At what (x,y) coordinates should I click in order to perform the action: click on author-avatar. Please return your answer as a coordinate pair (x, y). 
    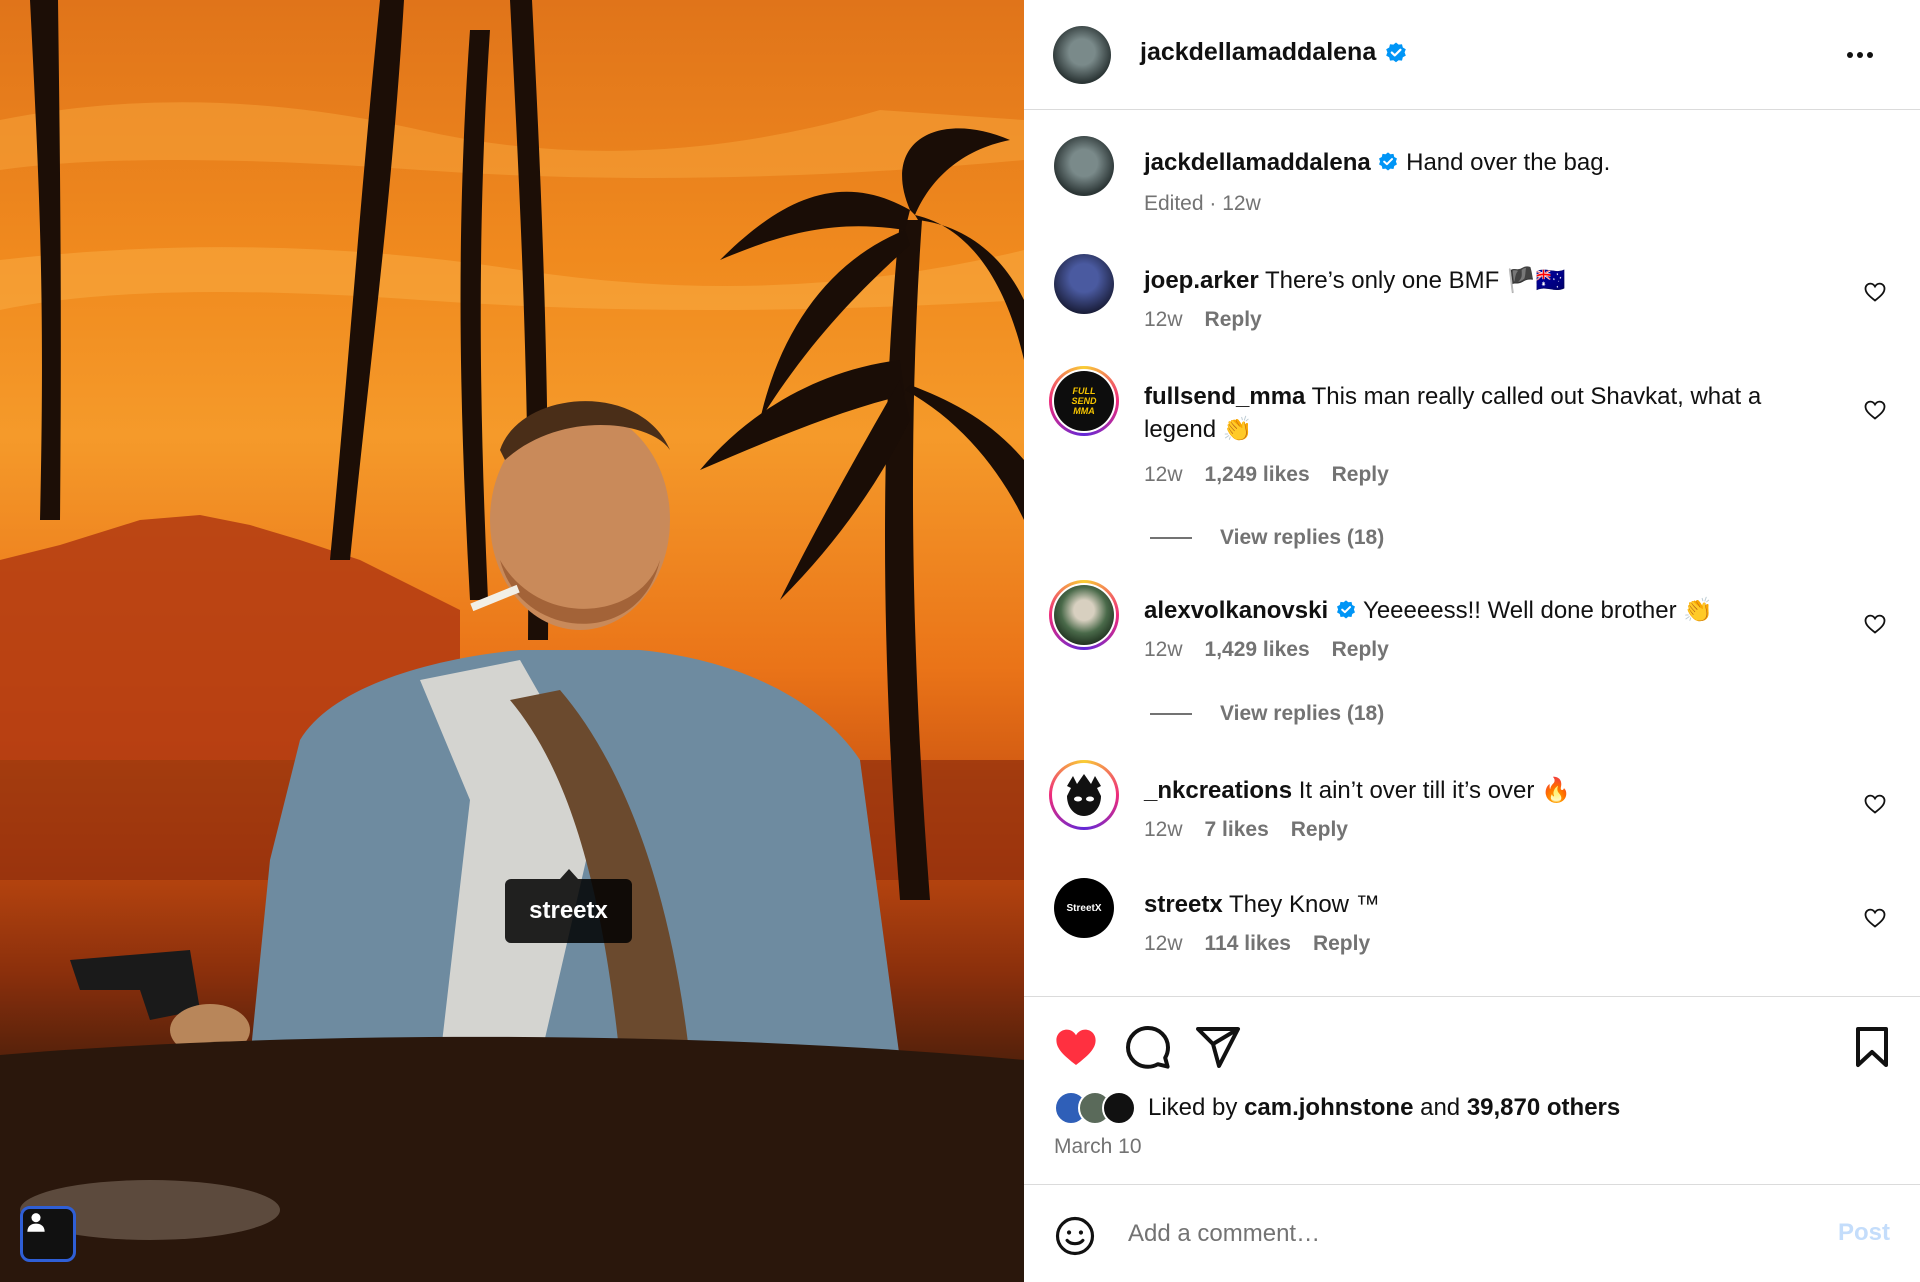
    Looking at the image, I should click on (1082, 55).